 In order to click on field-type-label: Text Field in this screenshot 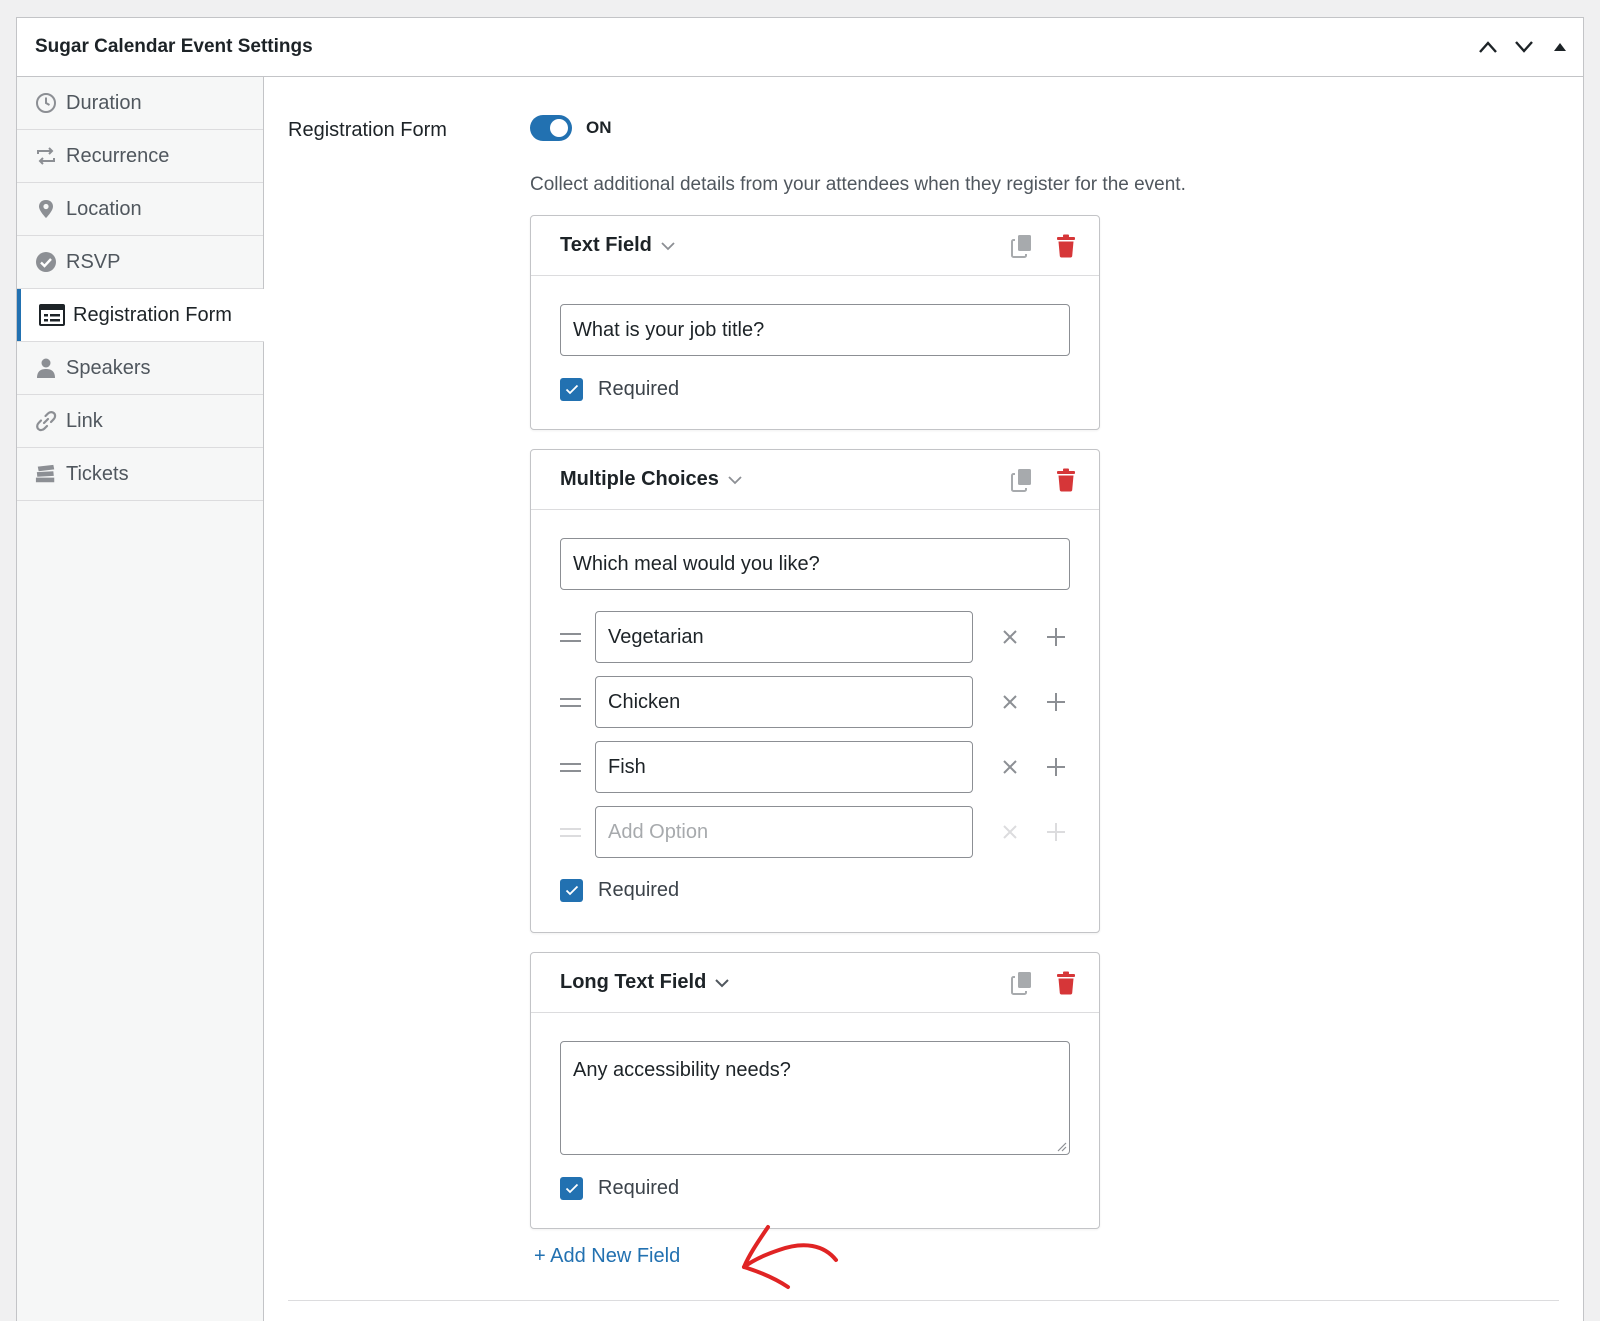, I will do `click(606, 245)`.